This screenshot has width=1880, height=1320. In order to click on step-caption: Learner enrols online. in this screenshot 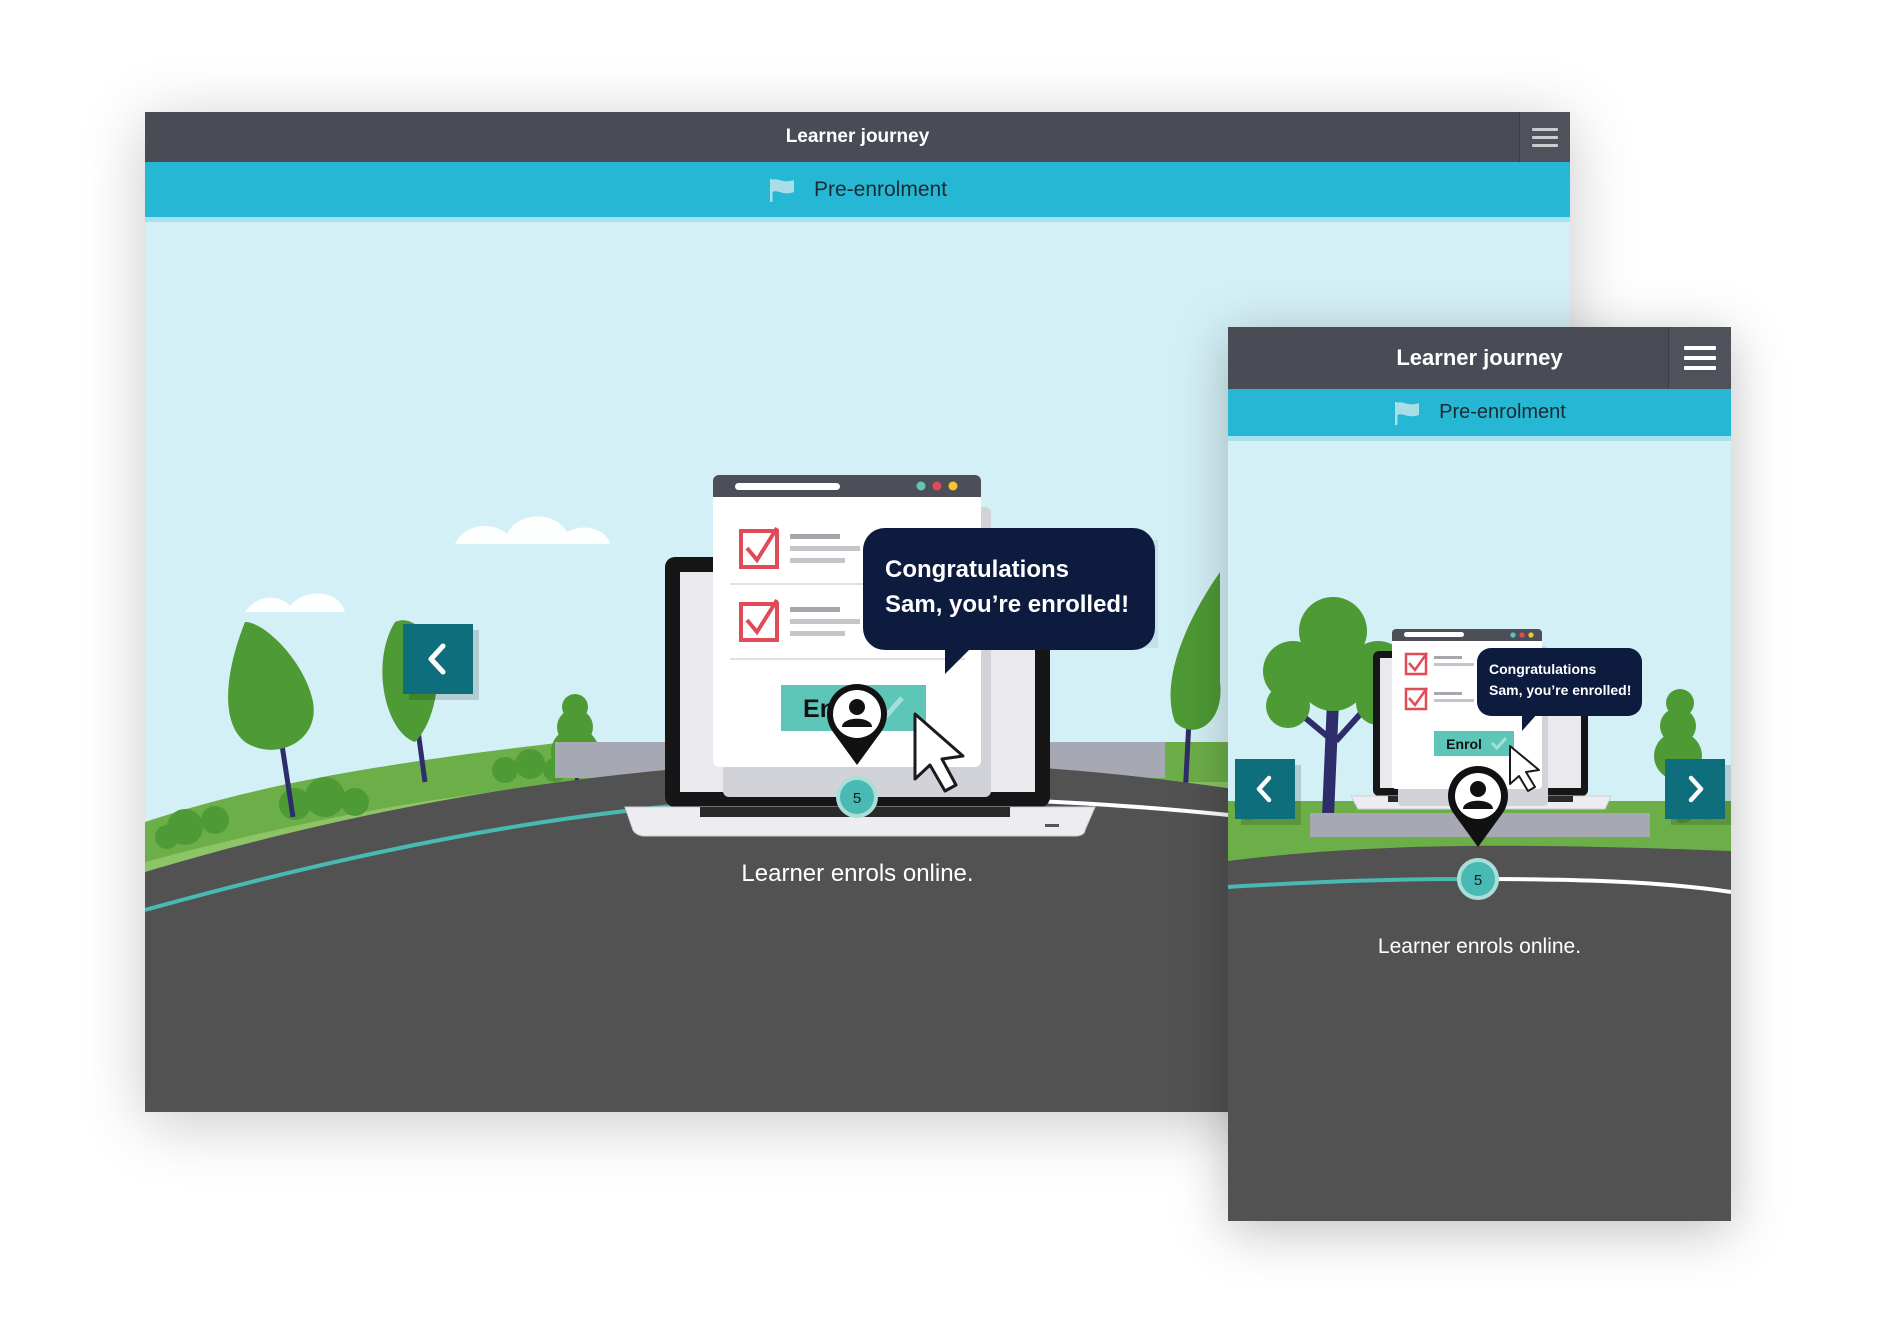, I will do `click(1479, 946)`.